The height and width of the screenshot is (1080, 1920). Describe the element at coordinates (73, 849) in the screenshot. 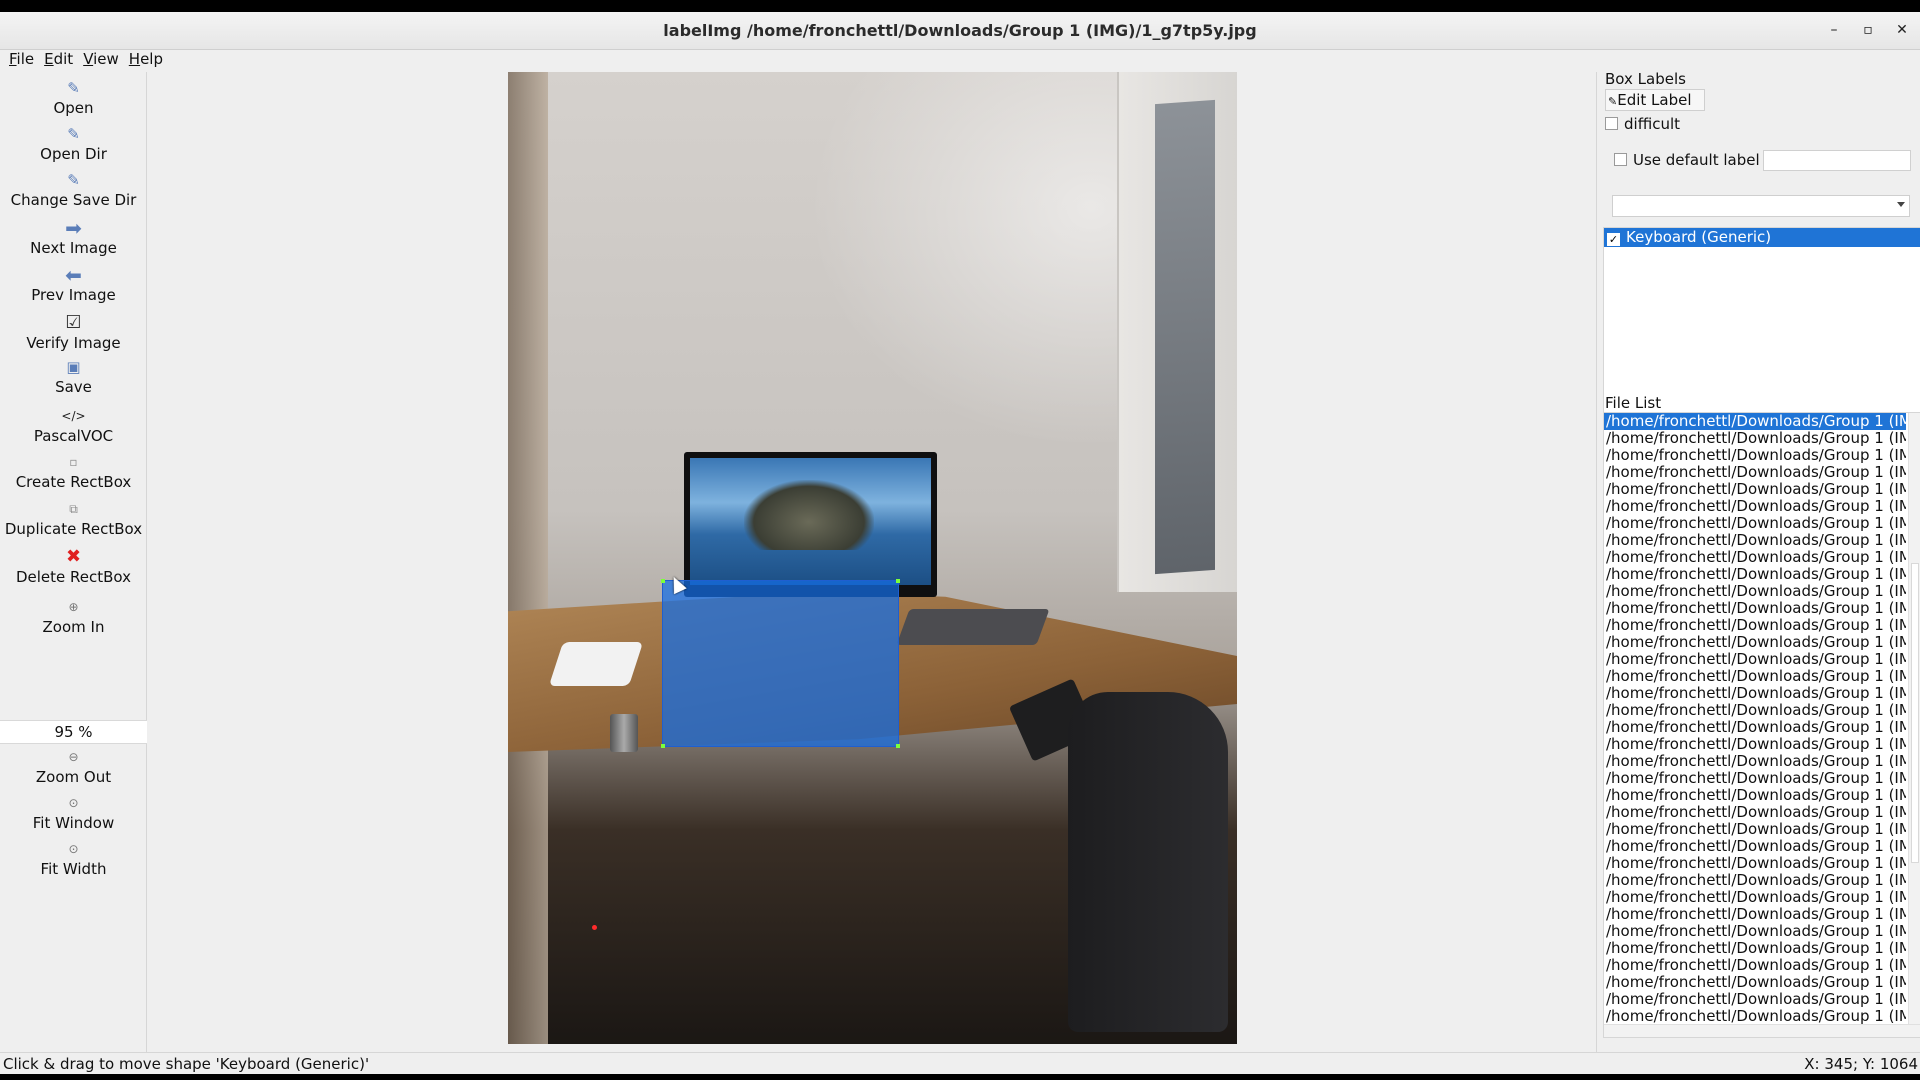

I see `fit-width-icon: ⊙` at that location.